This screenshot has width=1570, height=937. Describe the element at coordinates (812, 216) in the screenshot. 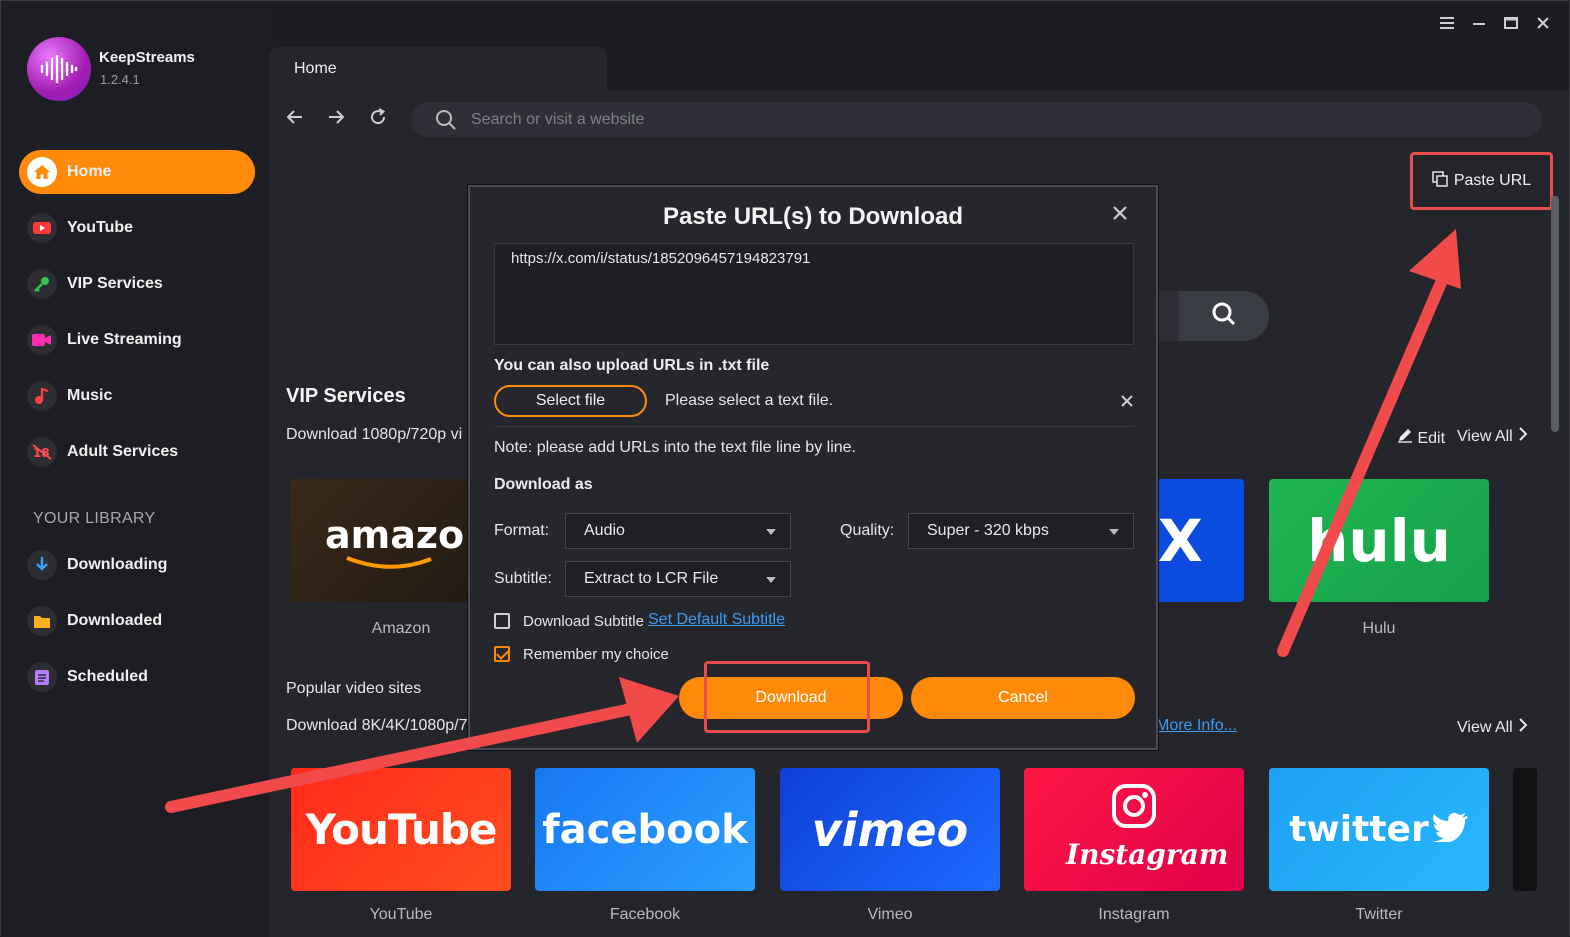

I see `dialog-title: Paste URL(s) to Download` at that location.